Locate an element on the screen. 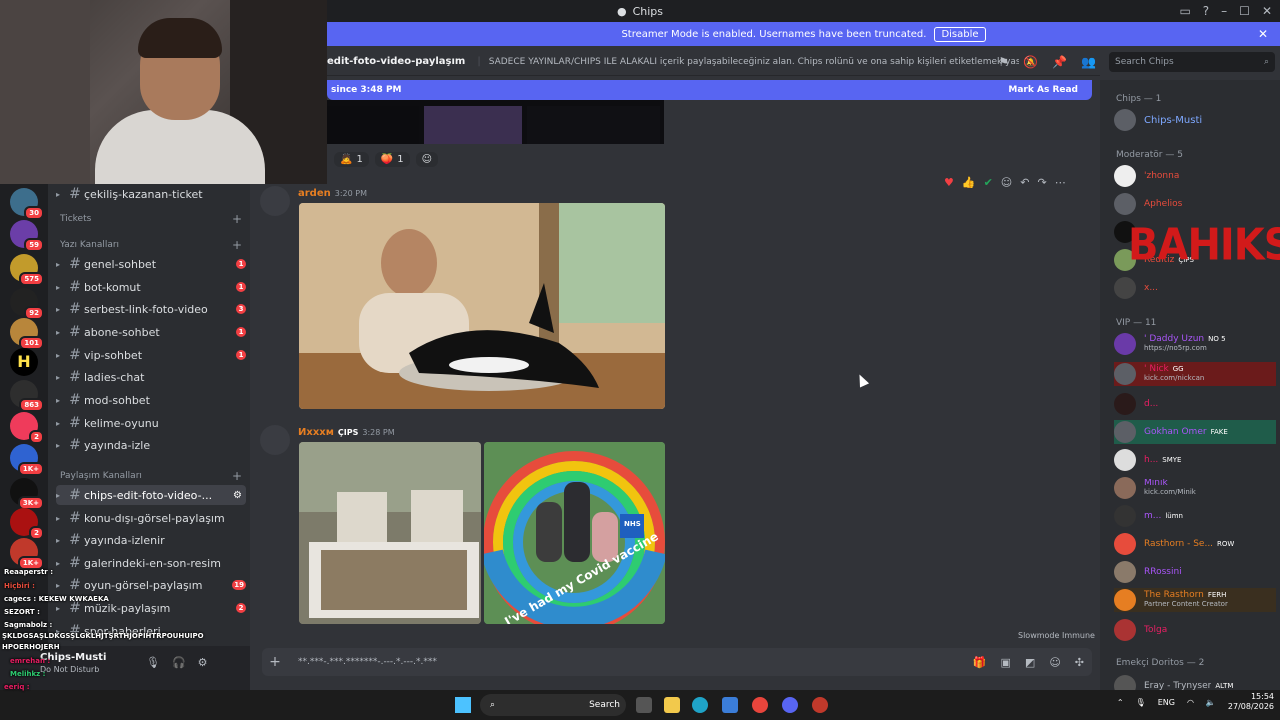 The image size is (1280, 720). gift-icon: 🎁 is located at coordinates (980, 662).